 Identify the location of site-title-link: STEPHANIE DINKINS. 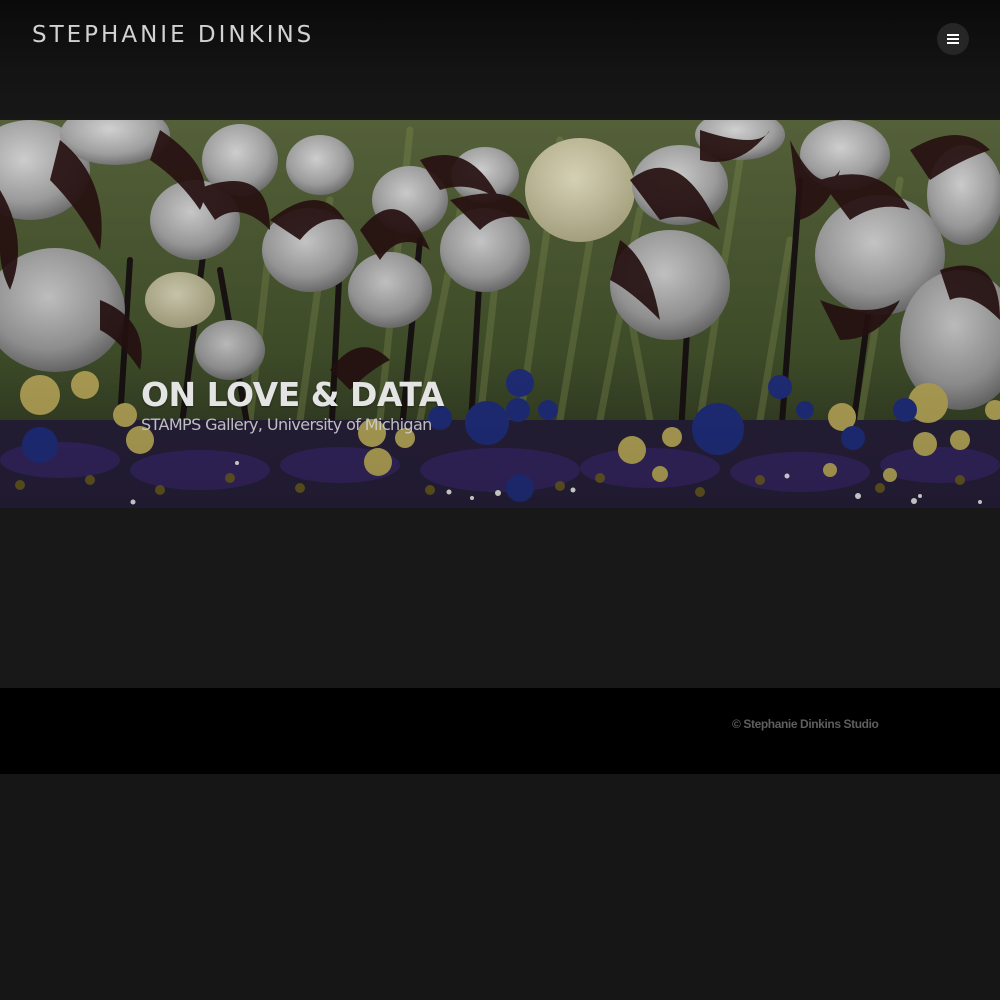
(173, 35).